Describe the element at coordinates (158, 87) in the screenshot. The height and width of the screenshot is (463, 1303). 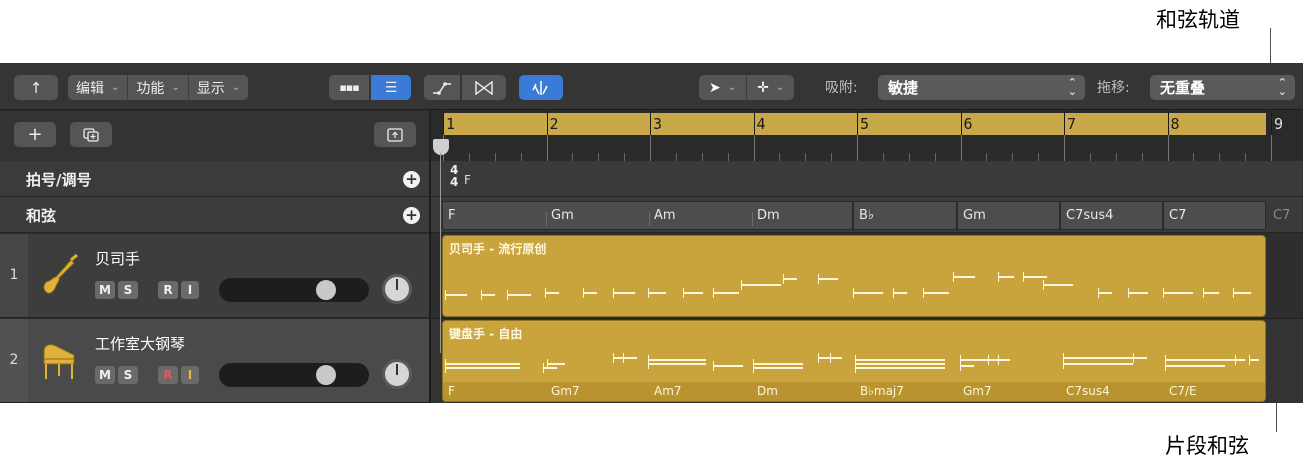
I see `functions-menu: 功能 ⌄` at that location.